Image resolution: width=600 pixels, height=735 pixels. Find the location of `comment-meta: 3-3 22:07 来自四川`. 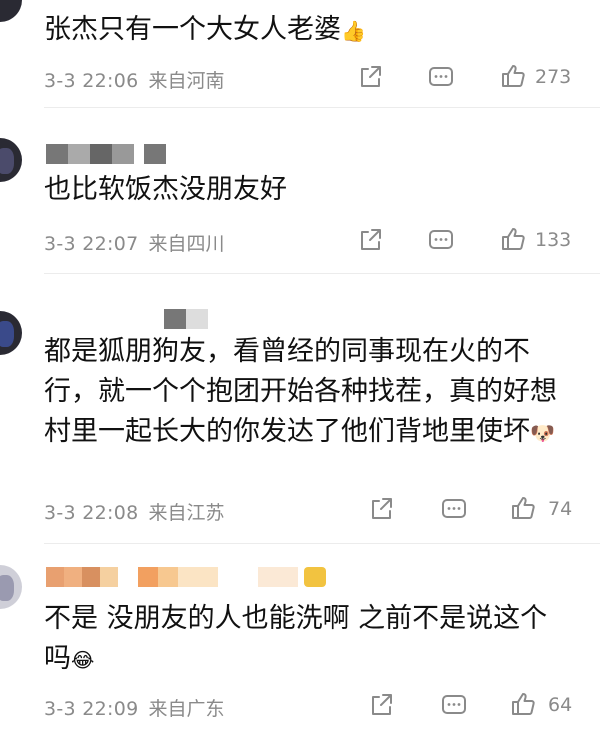

comment-meta: 3-3 22:07 来自四川 is located at coordinates (134, 242).